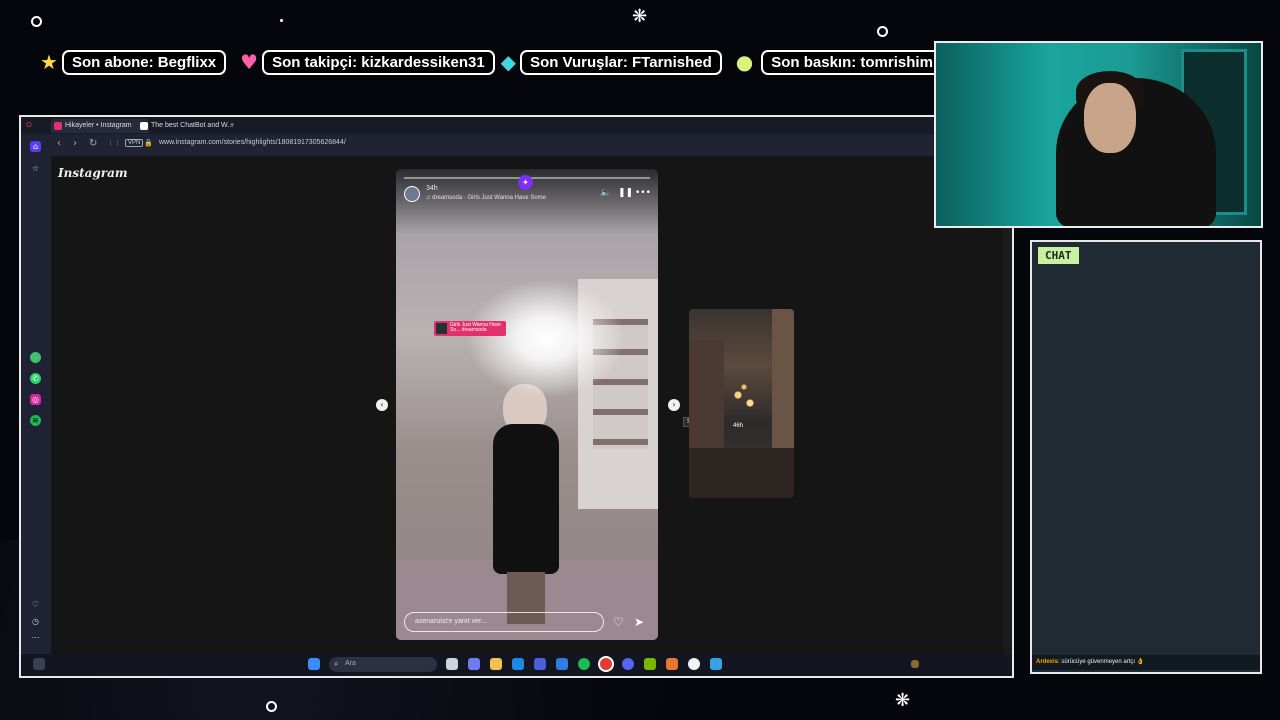 The width and height of the screenshot is (1280, 720). Describe the element at coordinates (1146, 662) in the screenshot. I see `chat-message: Ardexis: sürücüye güvenmeyen artçı 👌` at that location.